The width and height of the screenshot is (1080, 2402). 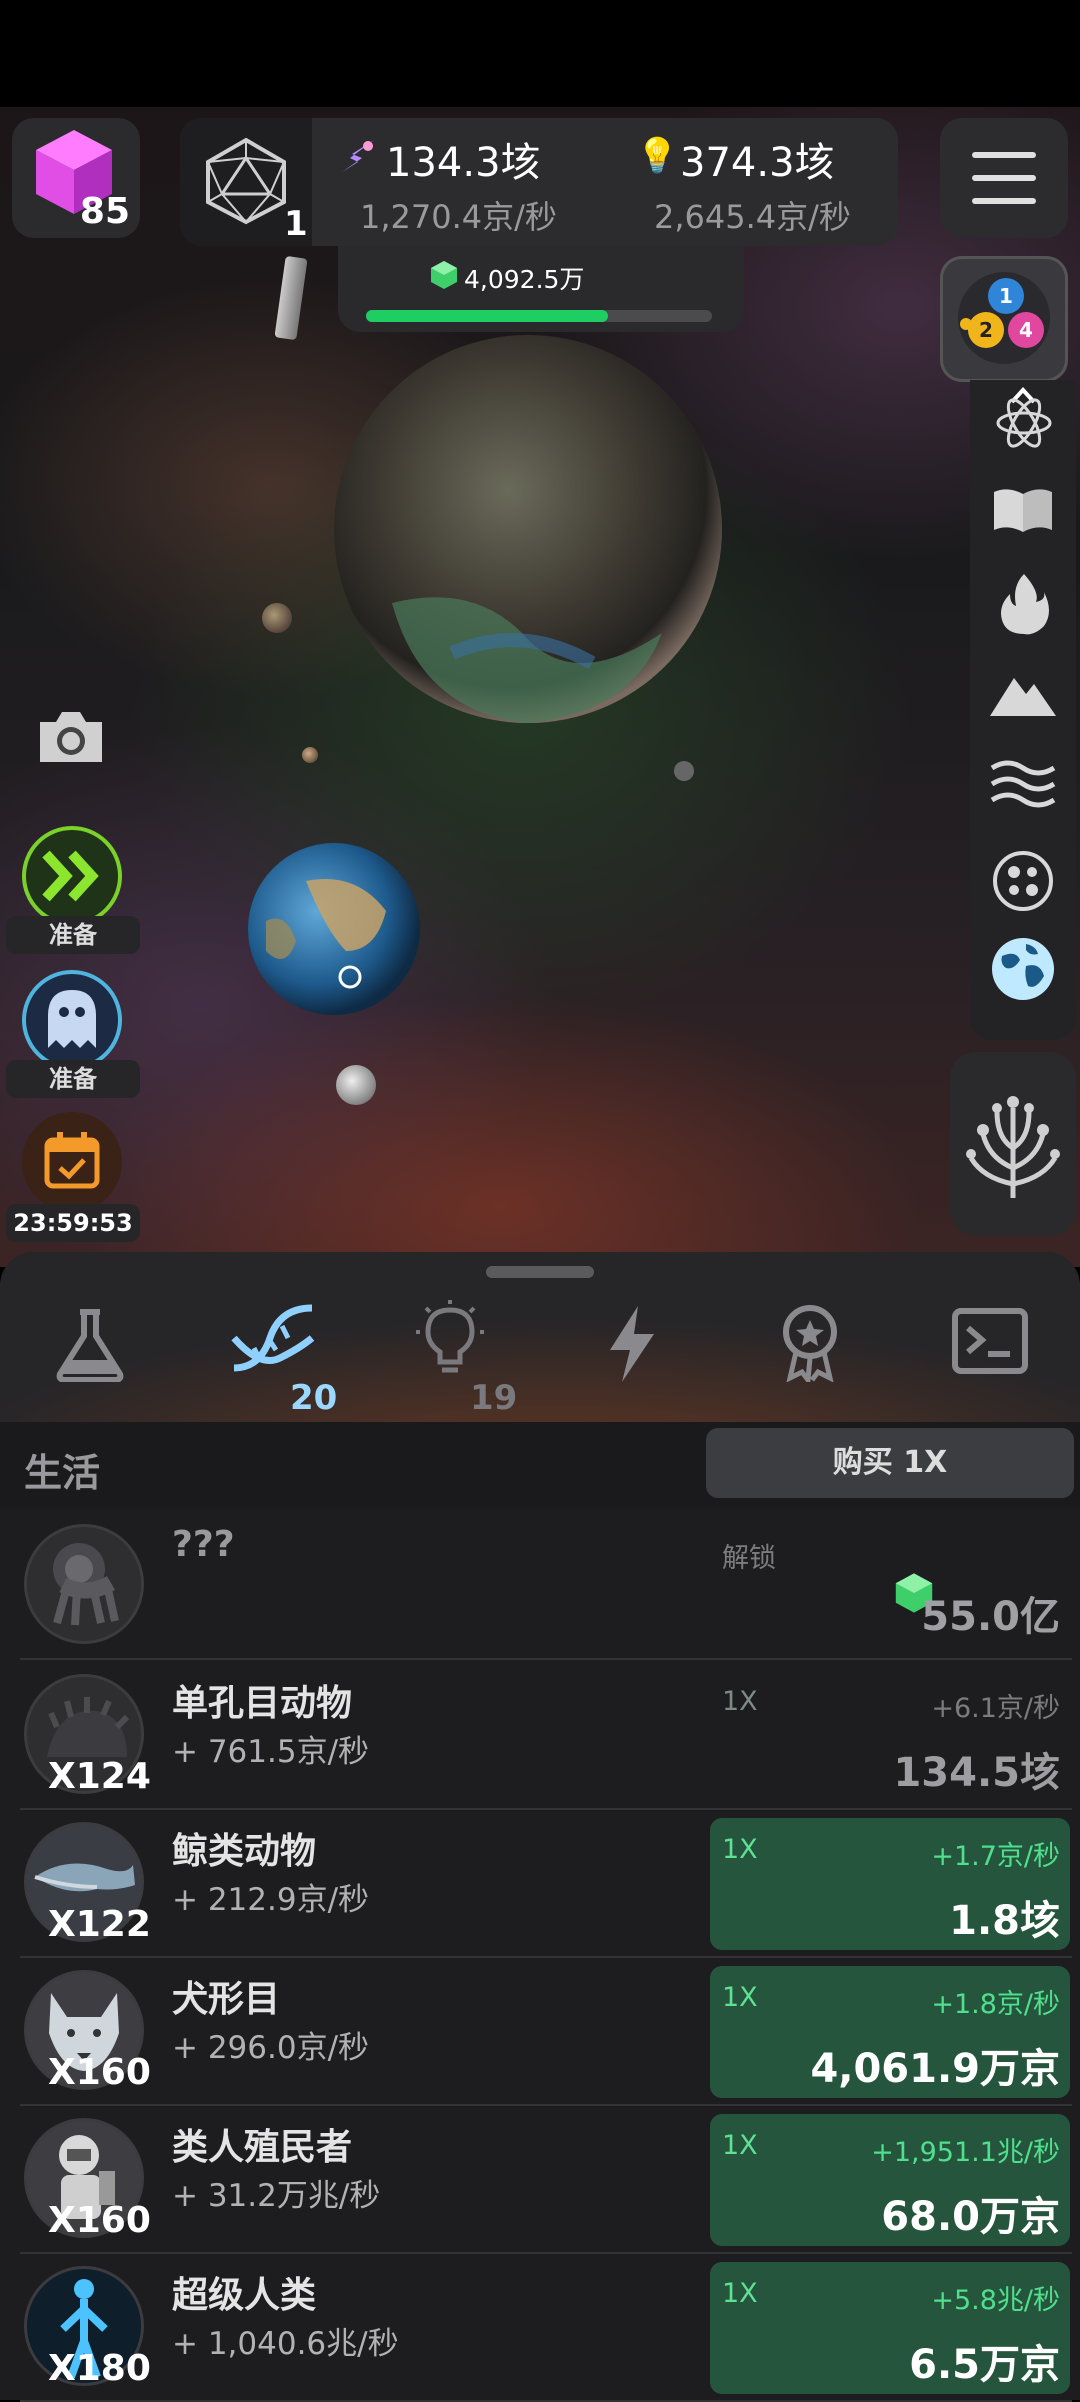 What do you see at coordinates (995, 2300) in the screenshot?
I see `buy-gain: +5.8兆/秒` at bounding box center [995, 2300].